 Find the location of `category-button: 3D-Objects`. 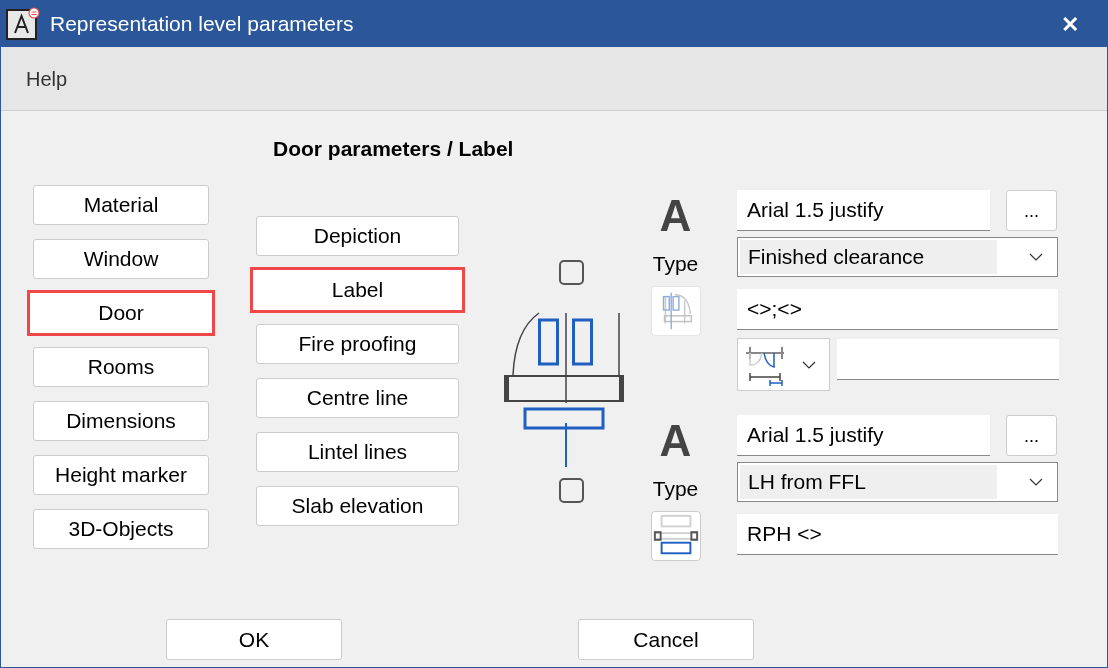

category-button: 3D-Objects is located at coordinates (121, 529).